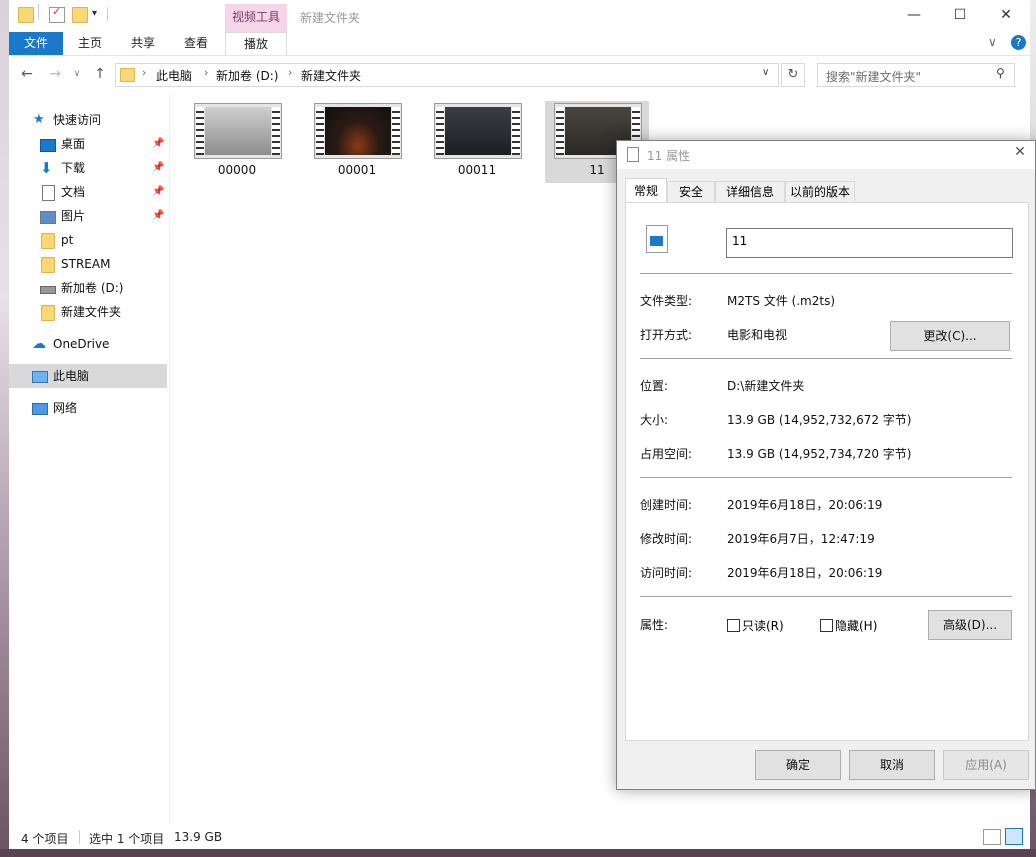 Image resolution: width=1036 pixels, height=857 pixels. I want to click on tab-security: 安全, so click(691, 192).